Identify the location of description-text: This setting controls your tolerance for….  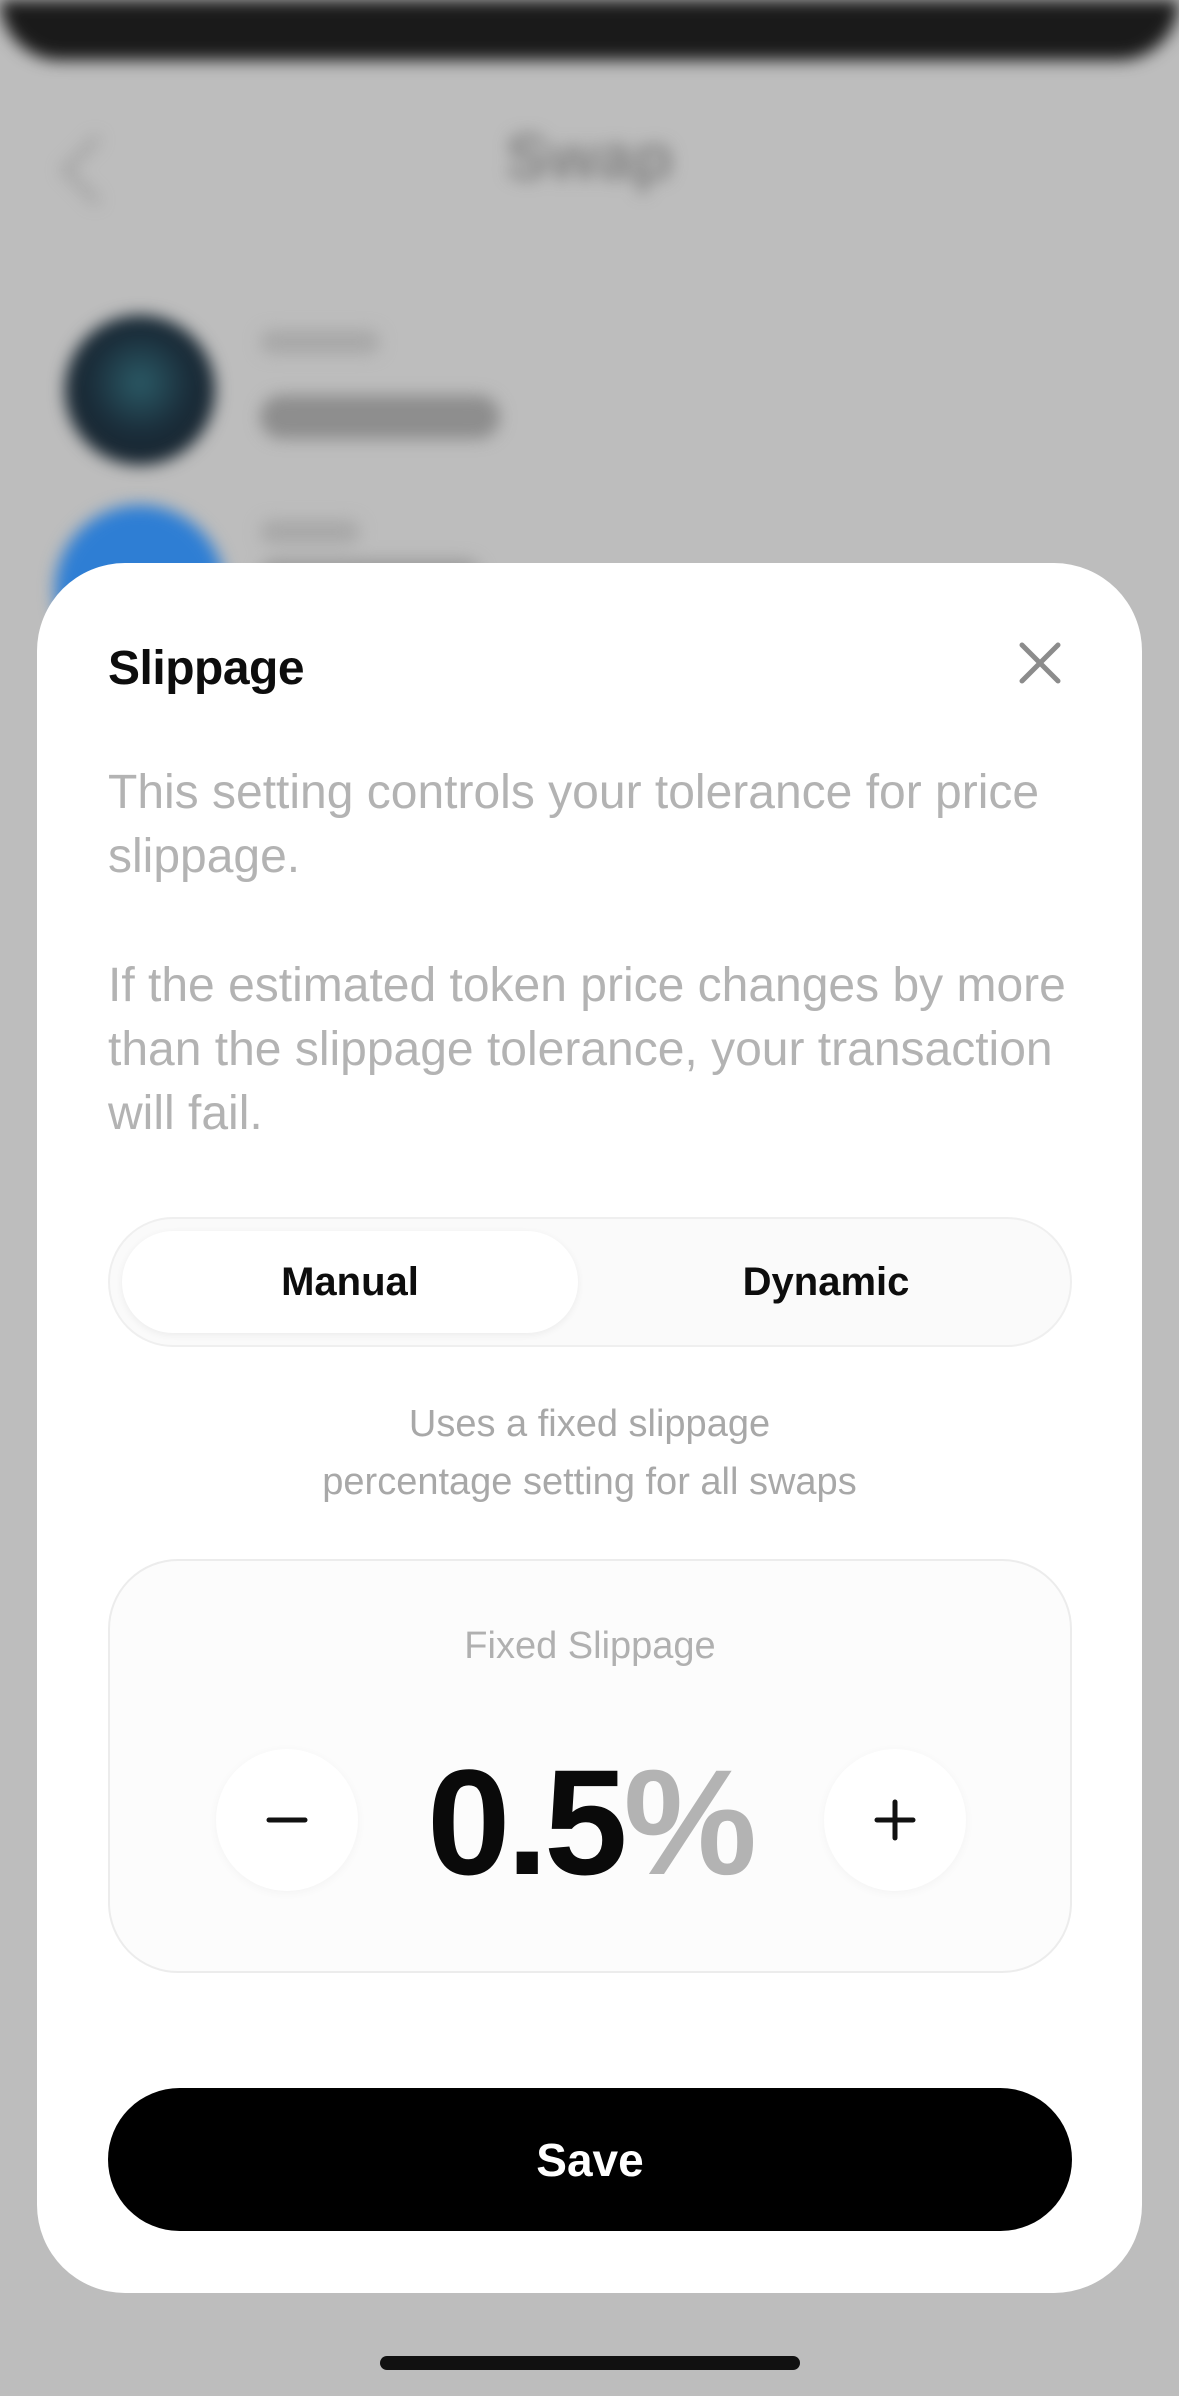
(574, 824).